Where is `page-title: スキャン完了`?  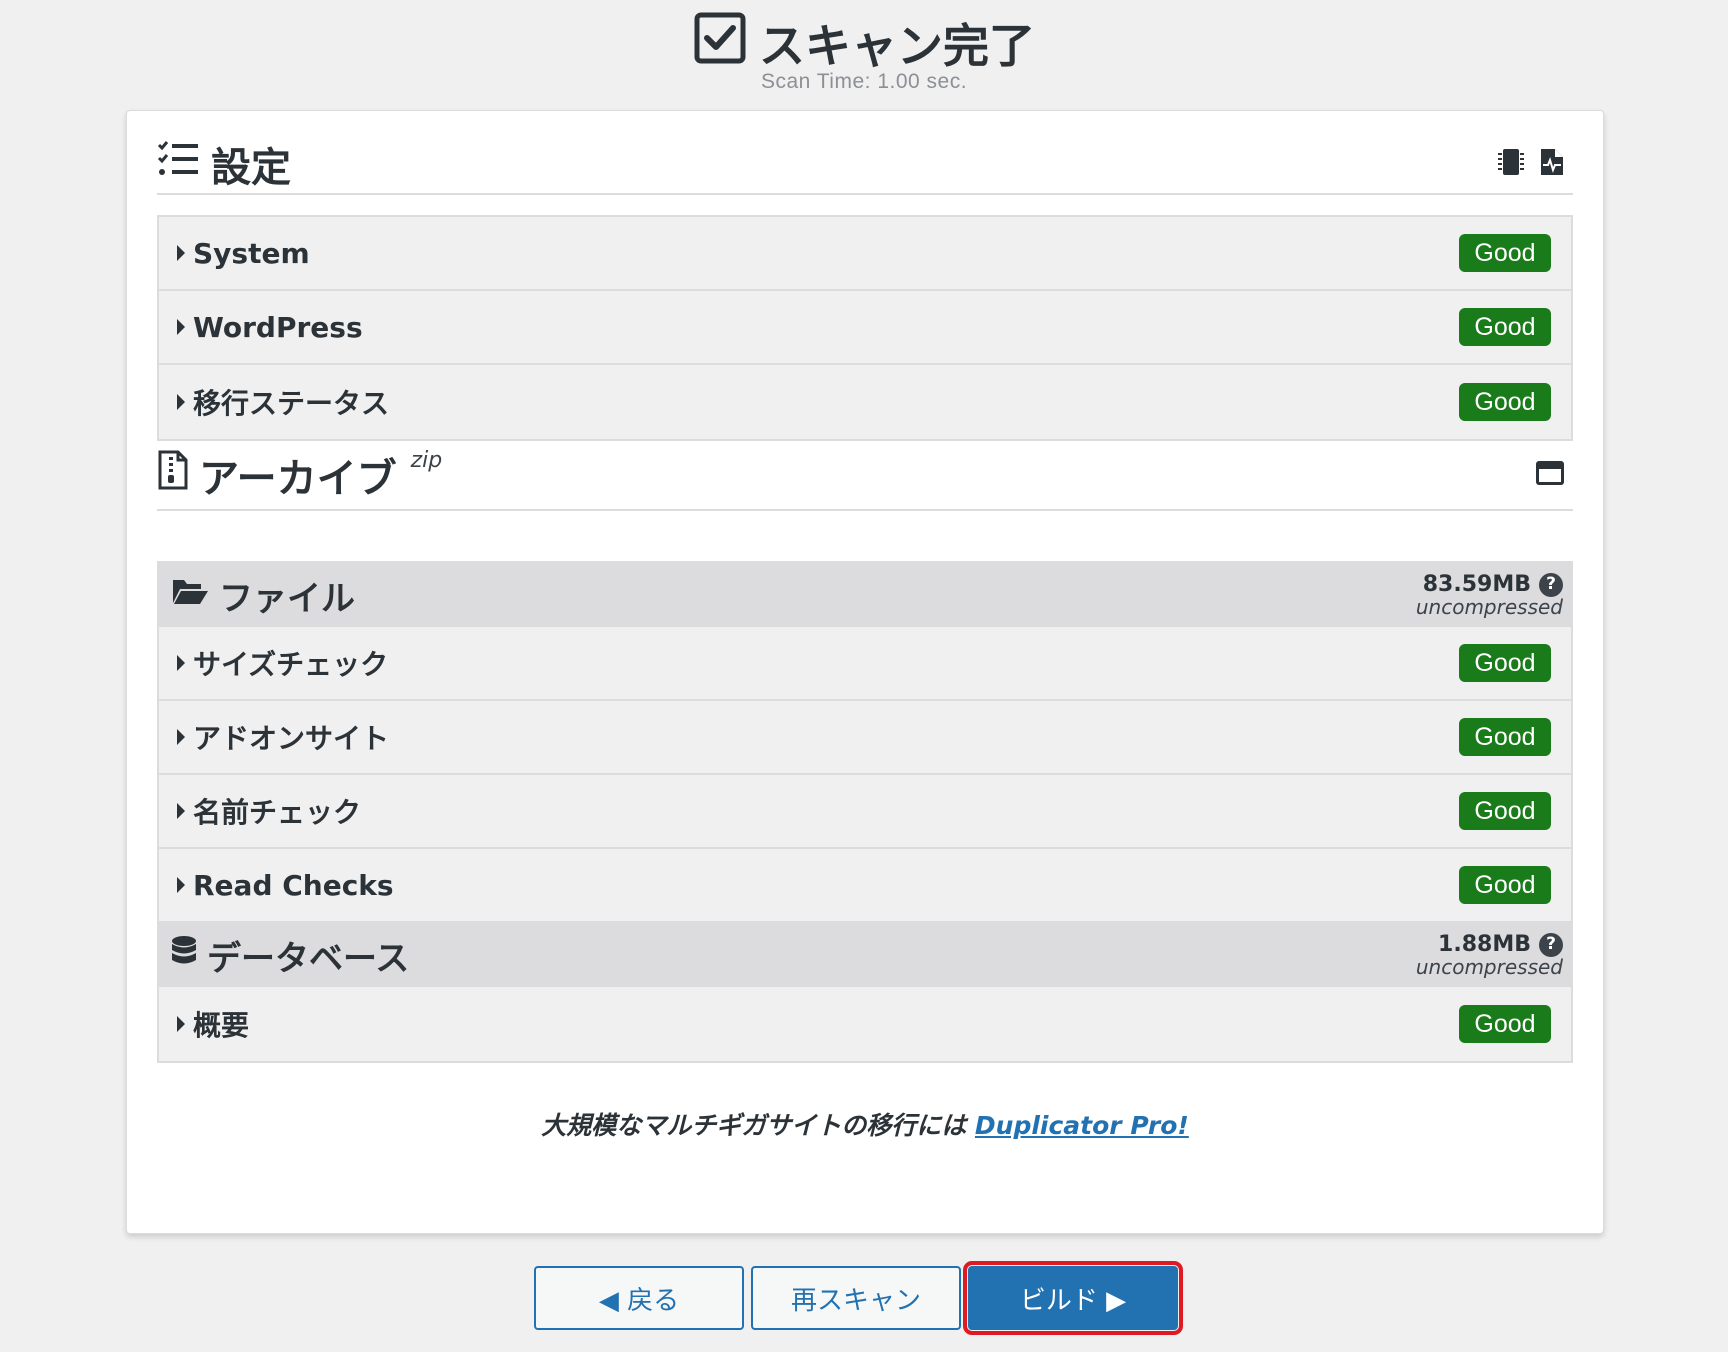
page-title: スキャン完了 is located at coordinates (864, 43).